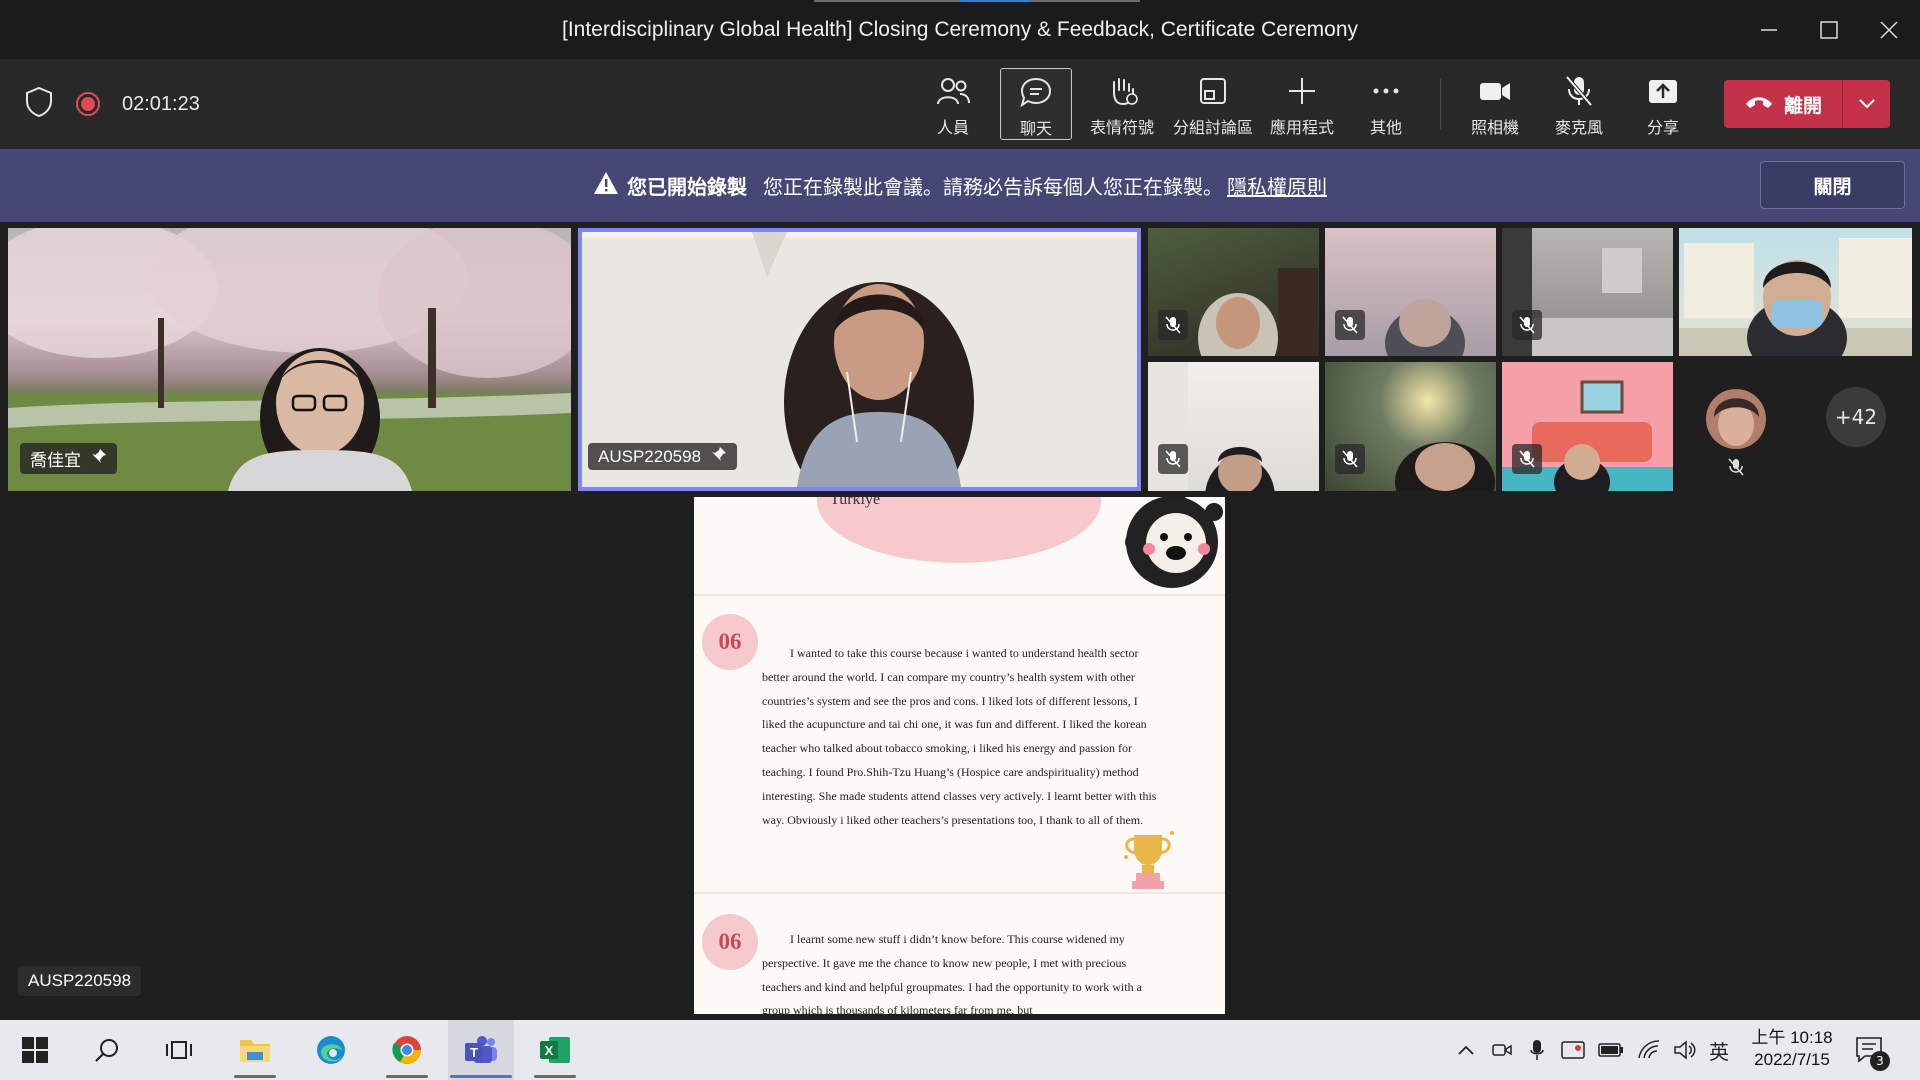 This screenshot has width=1920, height=1080. I want to click on clock-date: 2022/7/15, so click(1792, 1059).